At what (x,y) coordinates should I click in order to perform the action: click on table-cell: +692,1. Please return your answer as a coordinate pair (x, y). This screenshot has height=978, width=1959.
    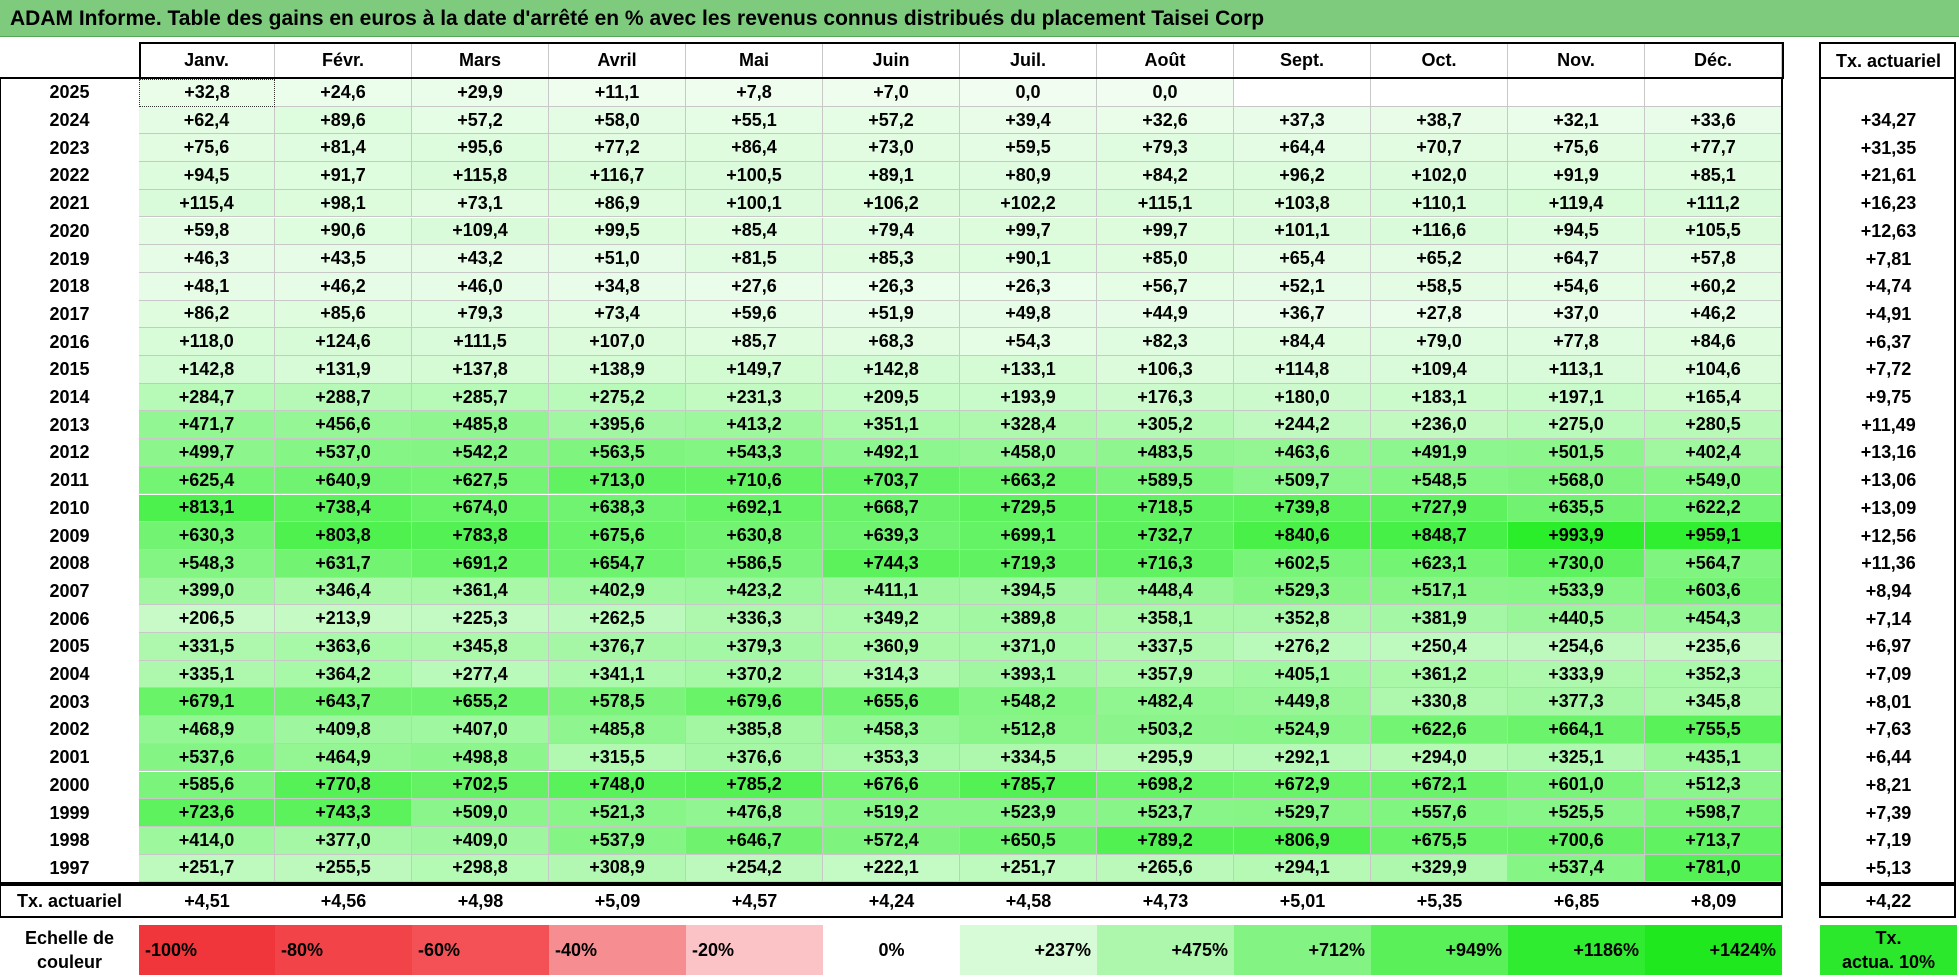
    Looking at the image, I should click on (754, 508).